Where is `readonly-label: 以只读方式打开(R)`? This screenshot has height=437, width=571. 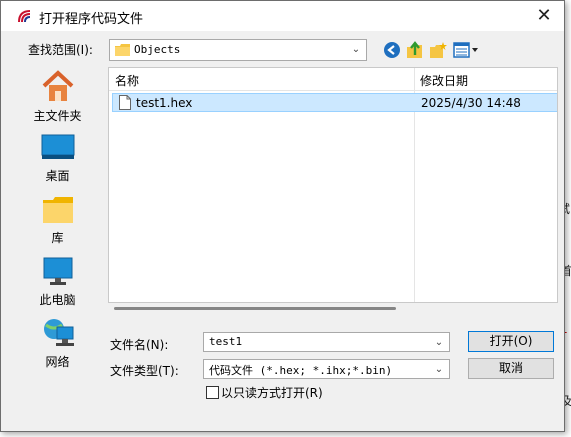
readonly-label: 以只读方式打开(R) is located at coordinates (272, 392).